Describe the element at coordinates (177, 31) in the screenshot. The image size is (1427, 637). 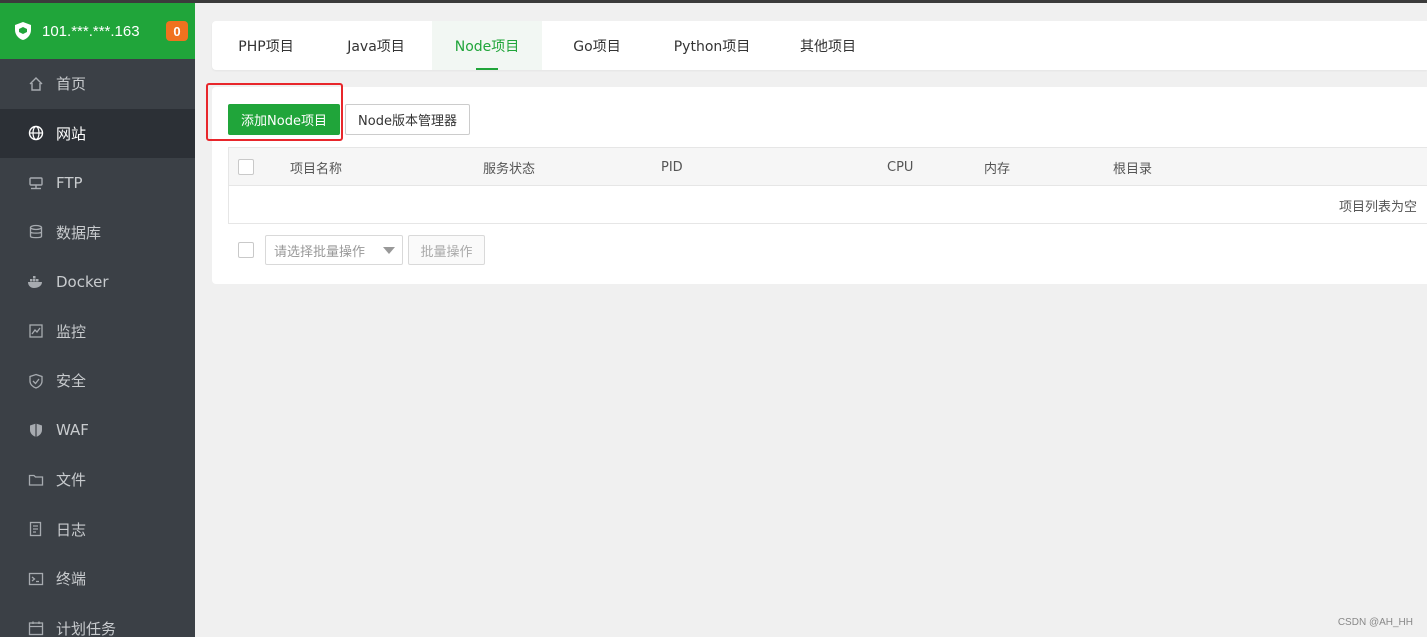
I see `notification-badge: 0` at that location.